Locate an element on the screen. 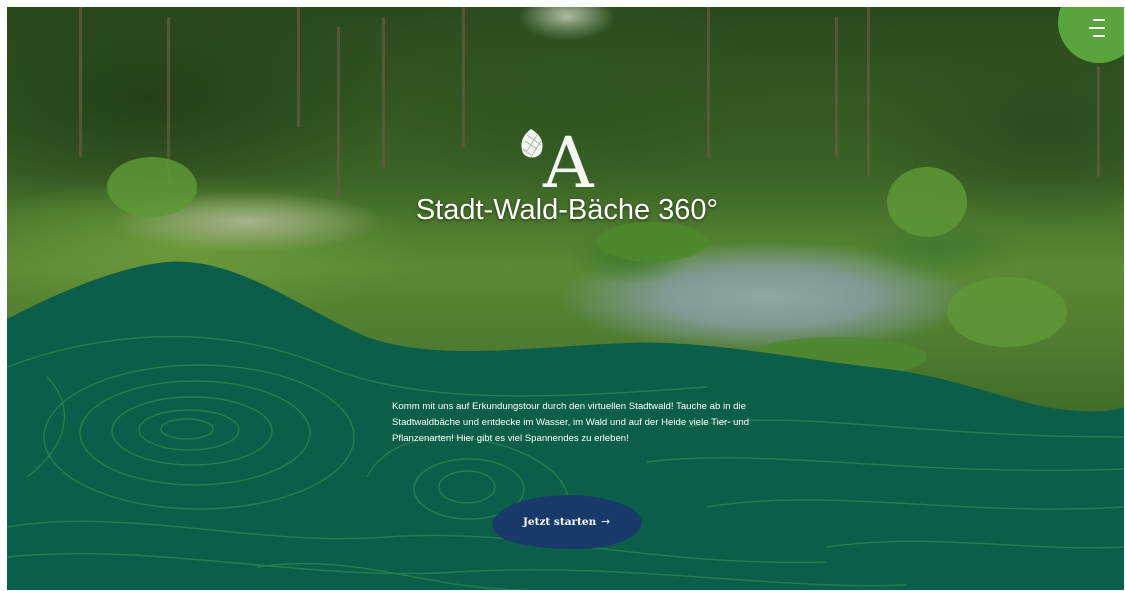  start-button: Jetzt starten → is located at coordinates (566, 522).